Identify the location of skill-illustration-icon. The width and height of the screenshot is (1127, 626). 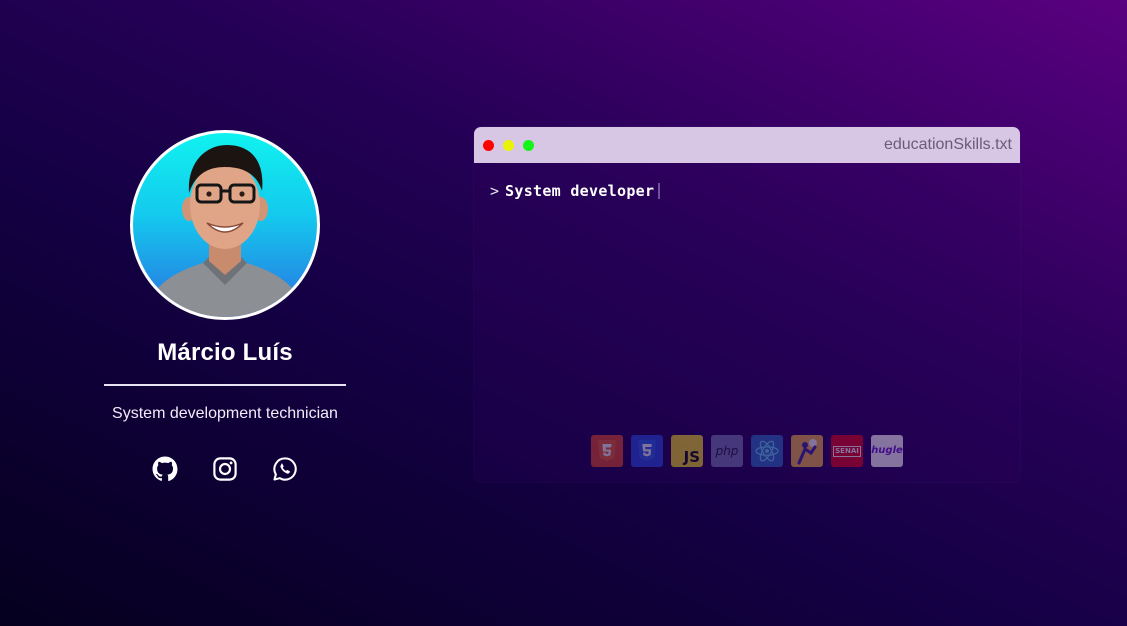
(807, 451).